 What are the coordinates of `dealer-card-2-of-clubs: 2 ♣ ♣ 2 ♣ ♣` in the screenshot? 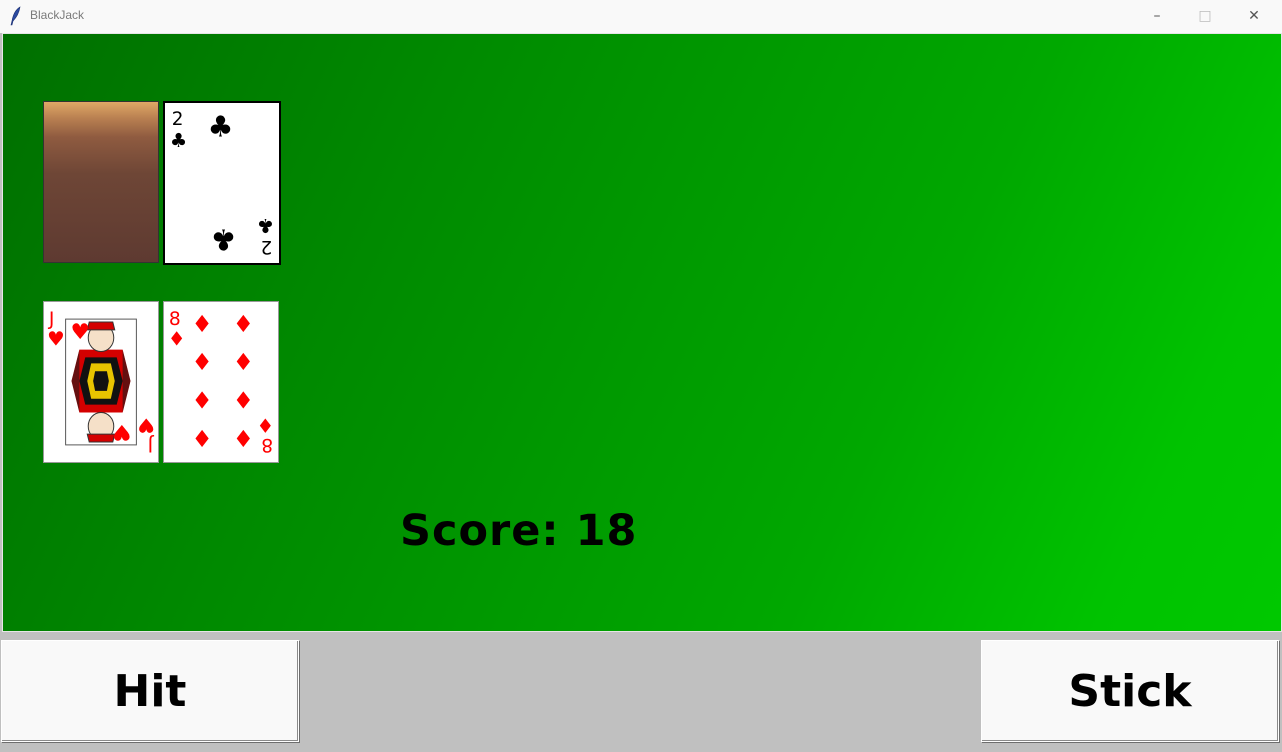 It's located at (222, 183).